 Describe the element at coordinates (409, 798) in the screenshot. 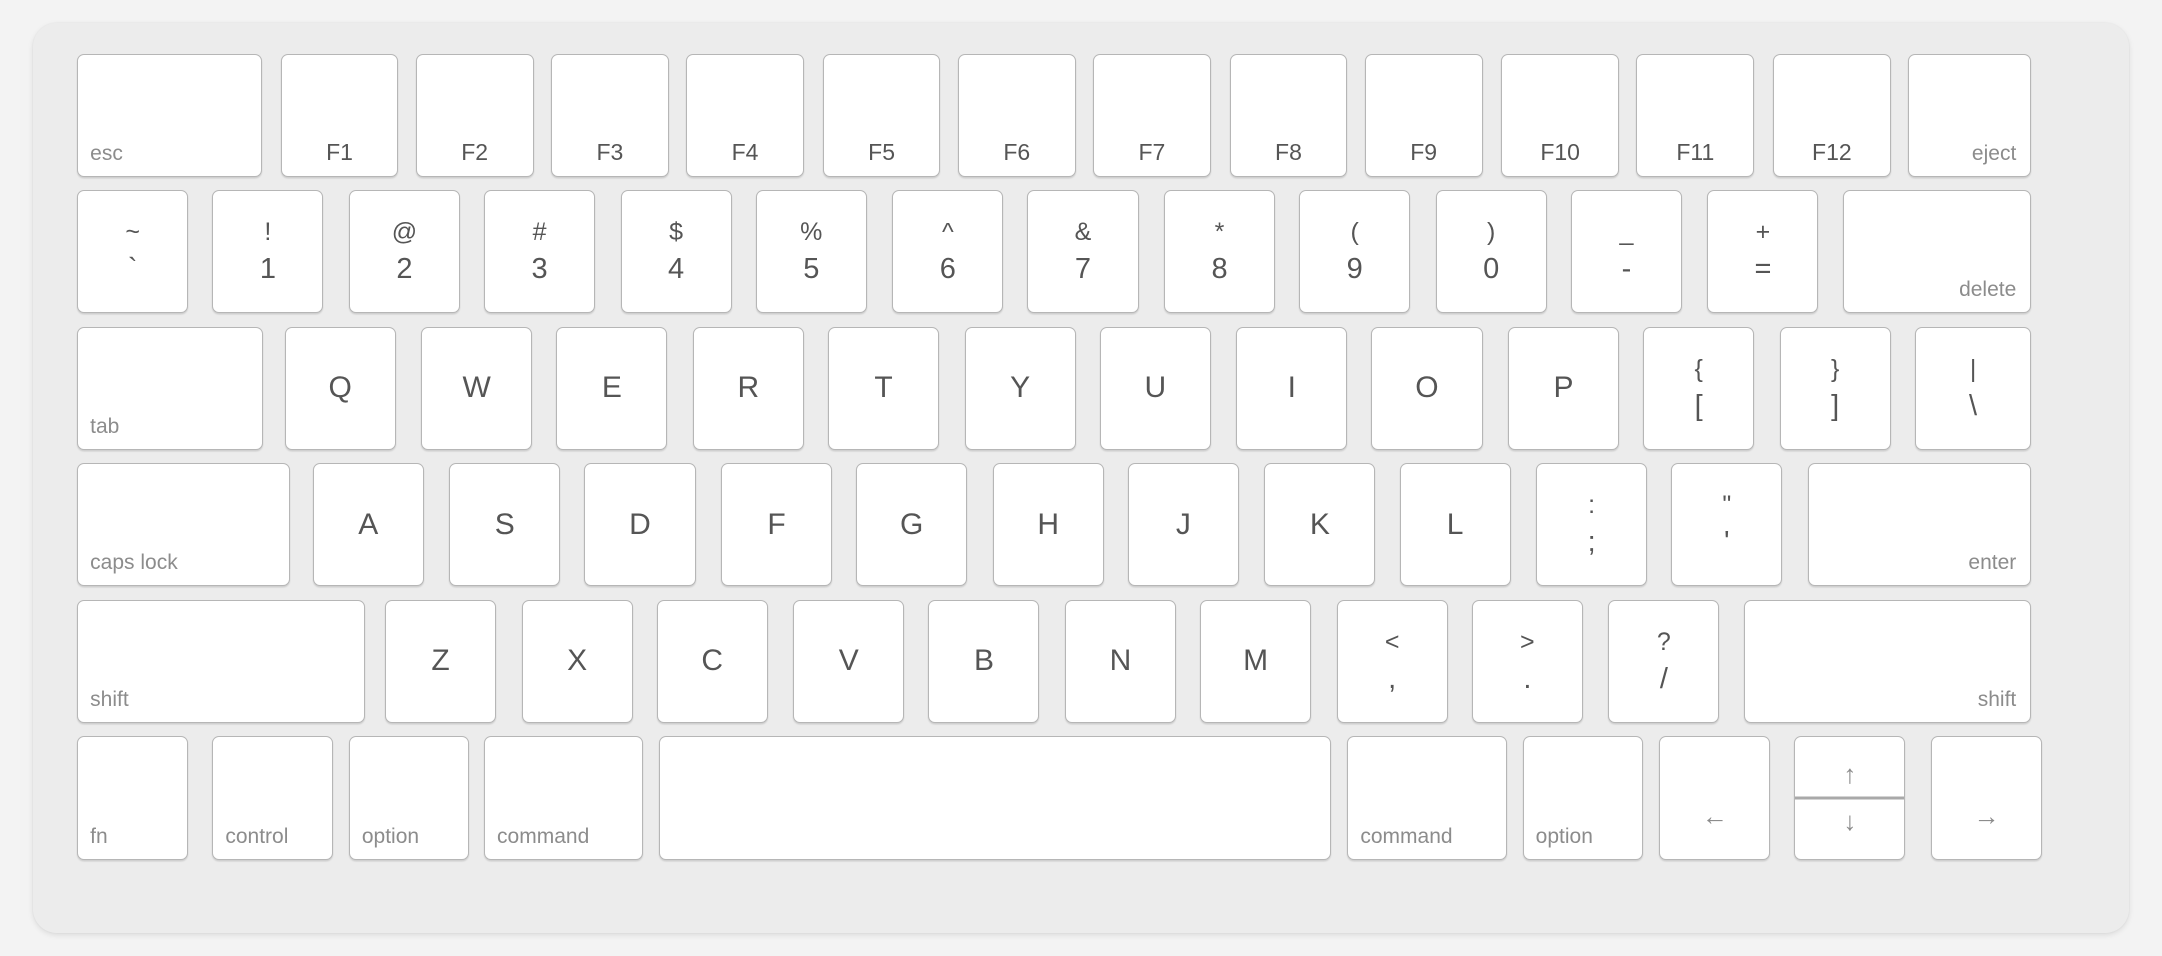

I see `key-option-left: option` at that location.